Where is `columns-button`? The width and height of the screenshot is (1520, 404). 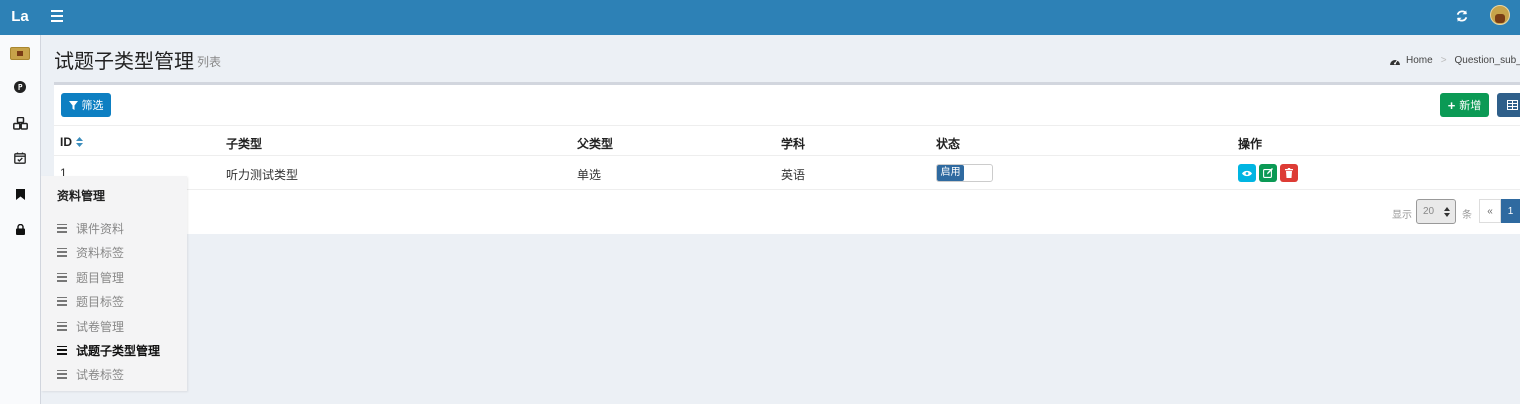 columns-button is located at coordinates (1508, 105).